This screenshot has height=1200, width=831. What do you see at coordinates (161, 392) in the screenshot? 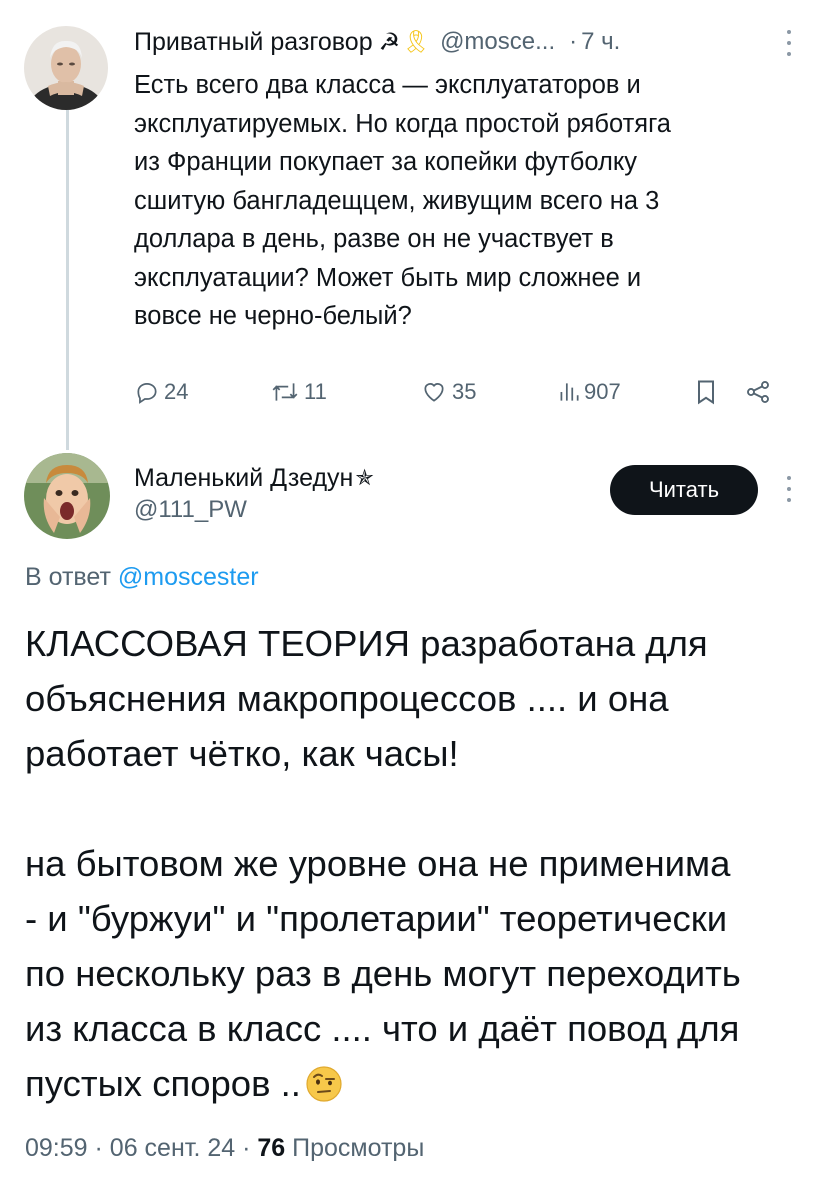
I see `reply-button: 24` at bounding box center [161, 392].